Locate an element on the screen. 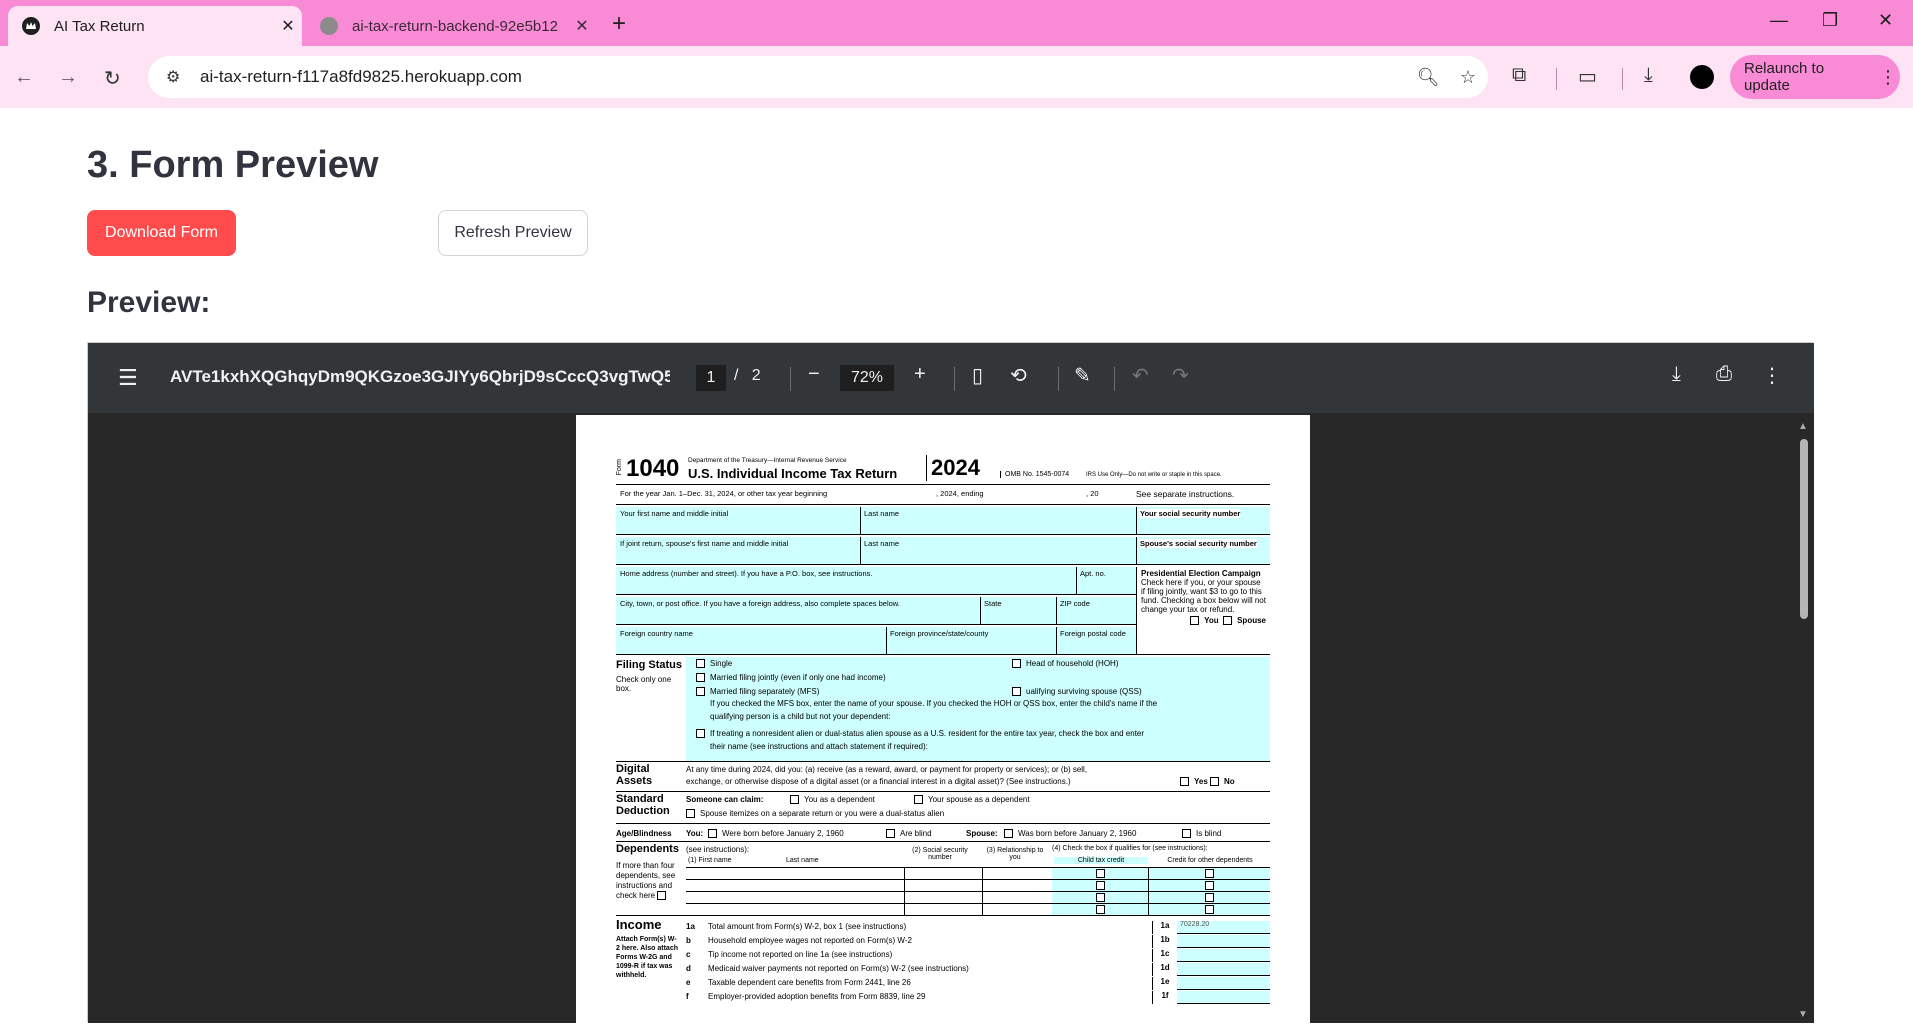 This screenshot has height=1025, width=1913. scroll-up-icon: ▲ is located at coordinates (1803, 426).